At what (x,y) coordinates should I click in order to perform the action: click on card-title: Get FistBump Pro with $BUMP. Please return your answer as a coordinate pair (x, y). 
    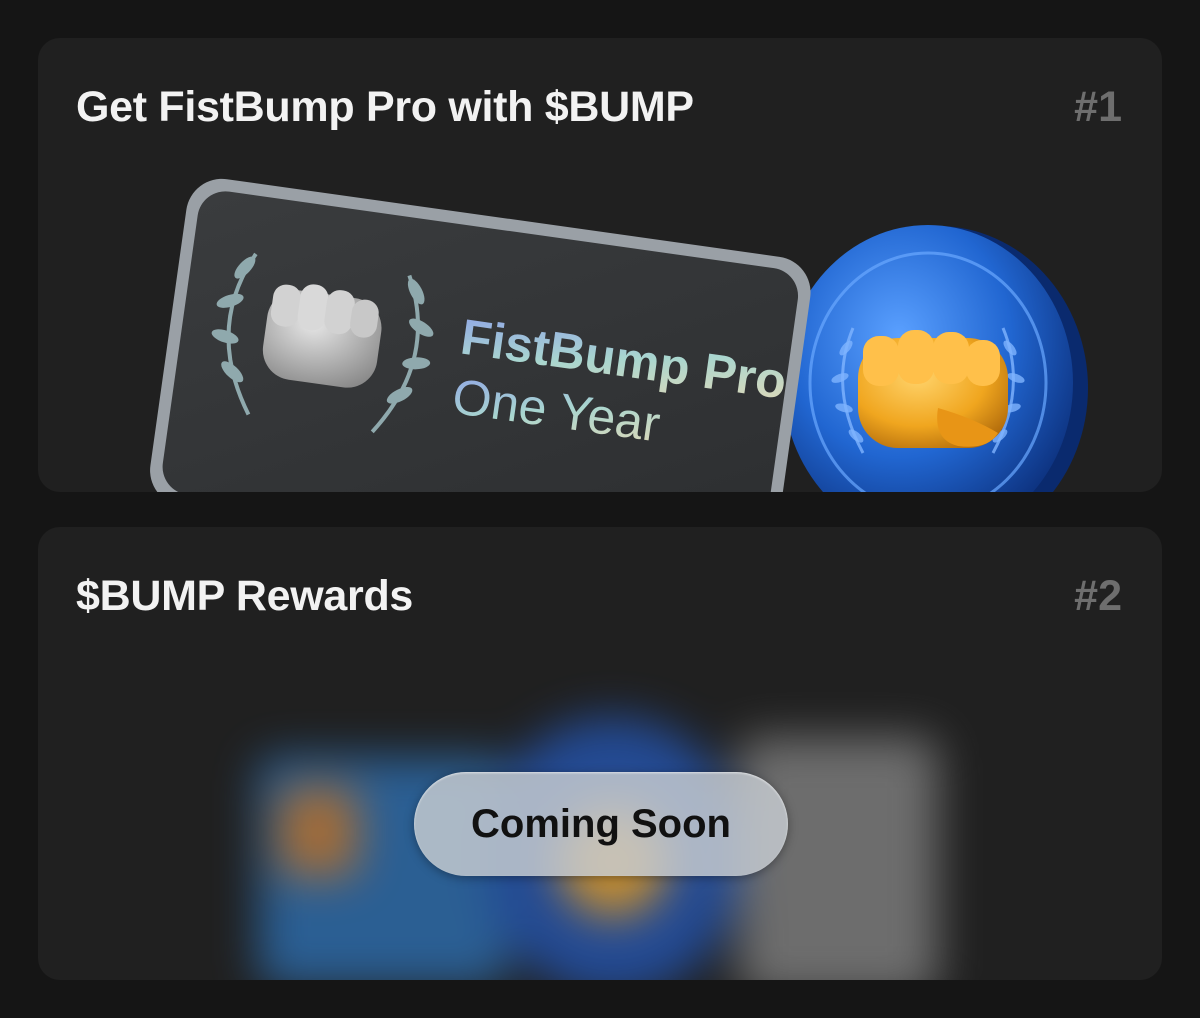
    Looking at the image, I should click on (385, 107).